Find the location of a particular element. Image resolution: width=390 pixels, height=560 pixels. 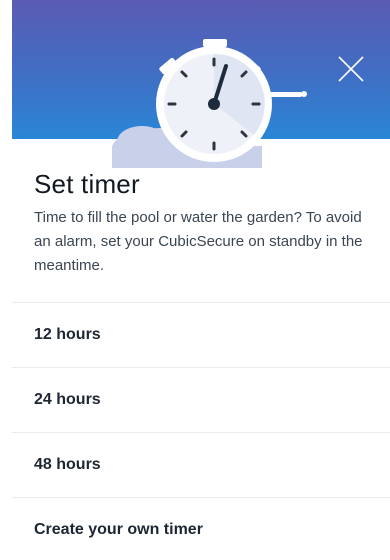

page-title: Set timer is located at coordinates (87, 184).